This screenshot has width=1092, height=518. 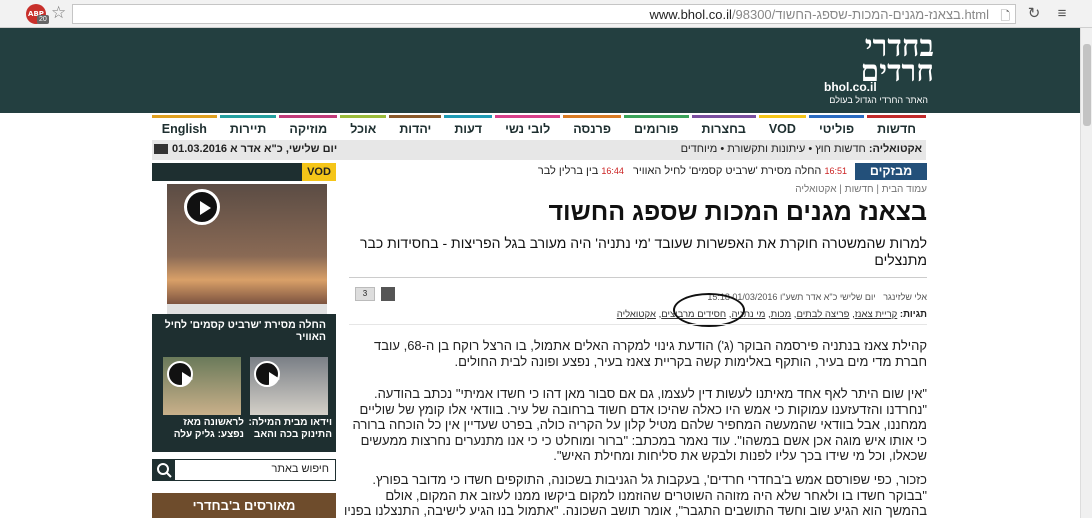 What do you see at coordinates (247, 309) in the screenshot?
I see `video-controls` at bounding box center [247, 309].